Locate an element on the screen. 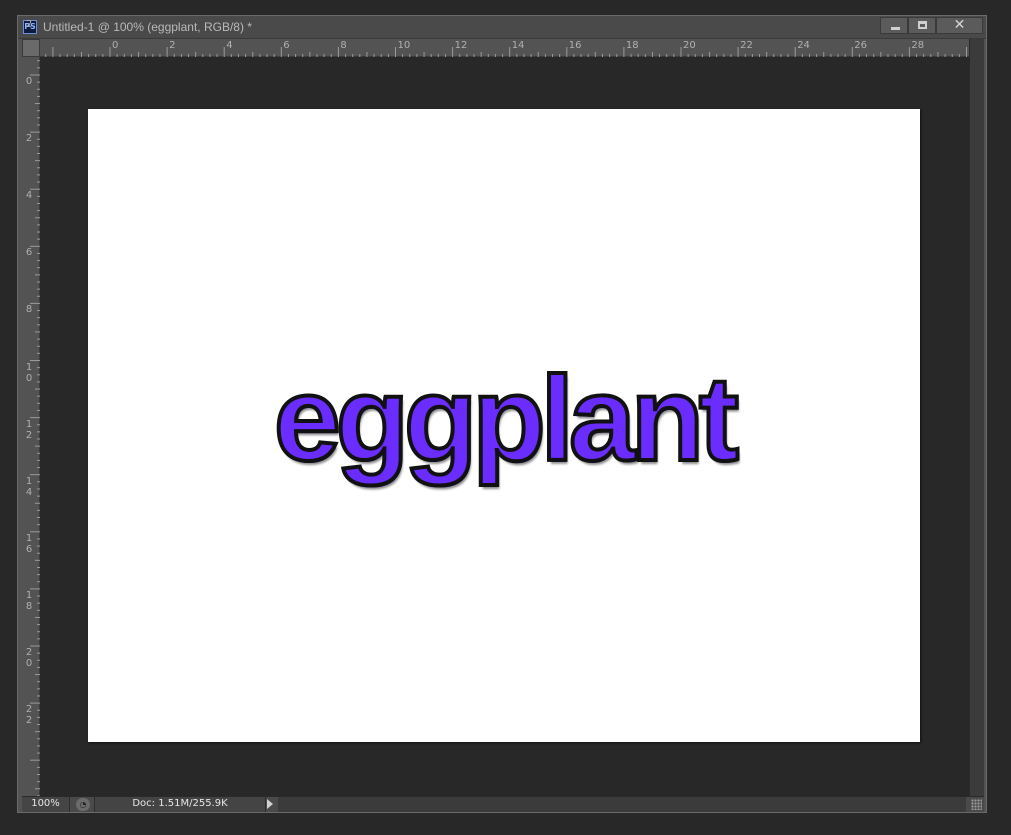 Image resolution: width=1011 pixels, height=835 pixels. maximize-button is located at coordinates (922, 25).